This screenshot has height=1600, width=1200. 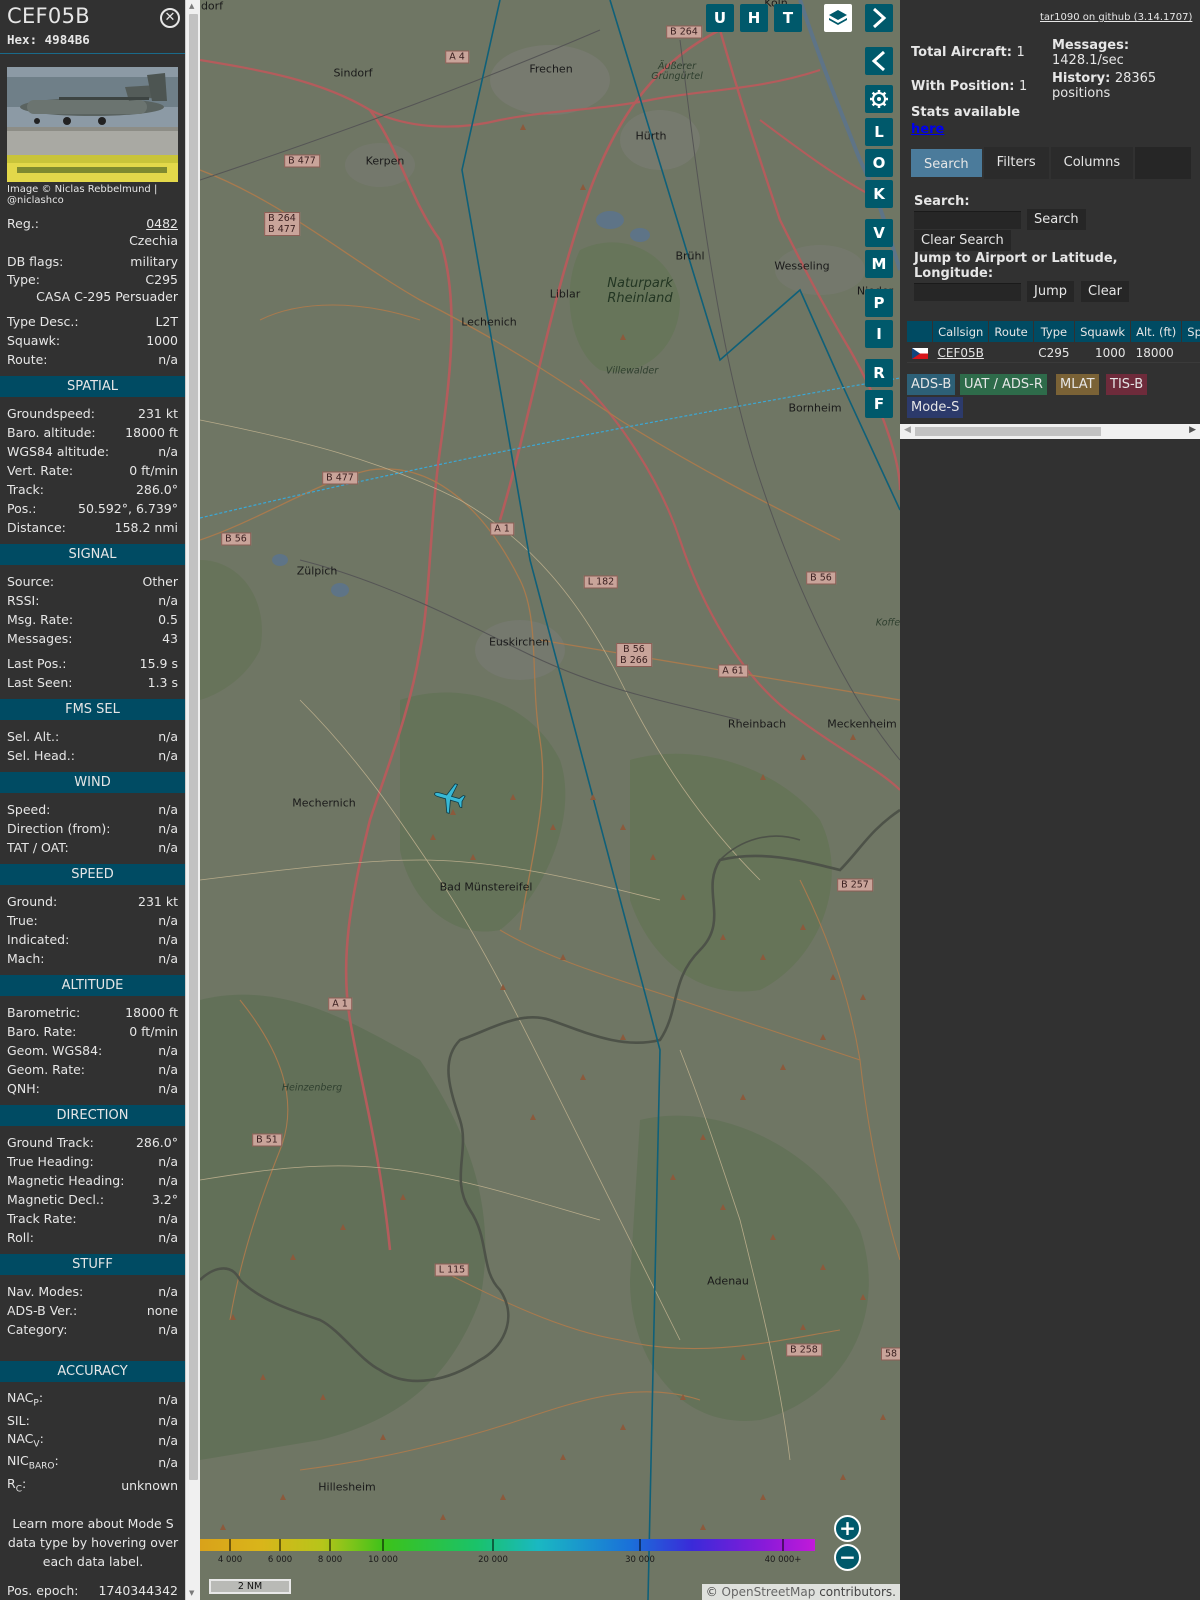 What do you see at coordinates (879, 61) in the screenshot?
I see `collapse-left-icon` at bounding box center [879, 61].